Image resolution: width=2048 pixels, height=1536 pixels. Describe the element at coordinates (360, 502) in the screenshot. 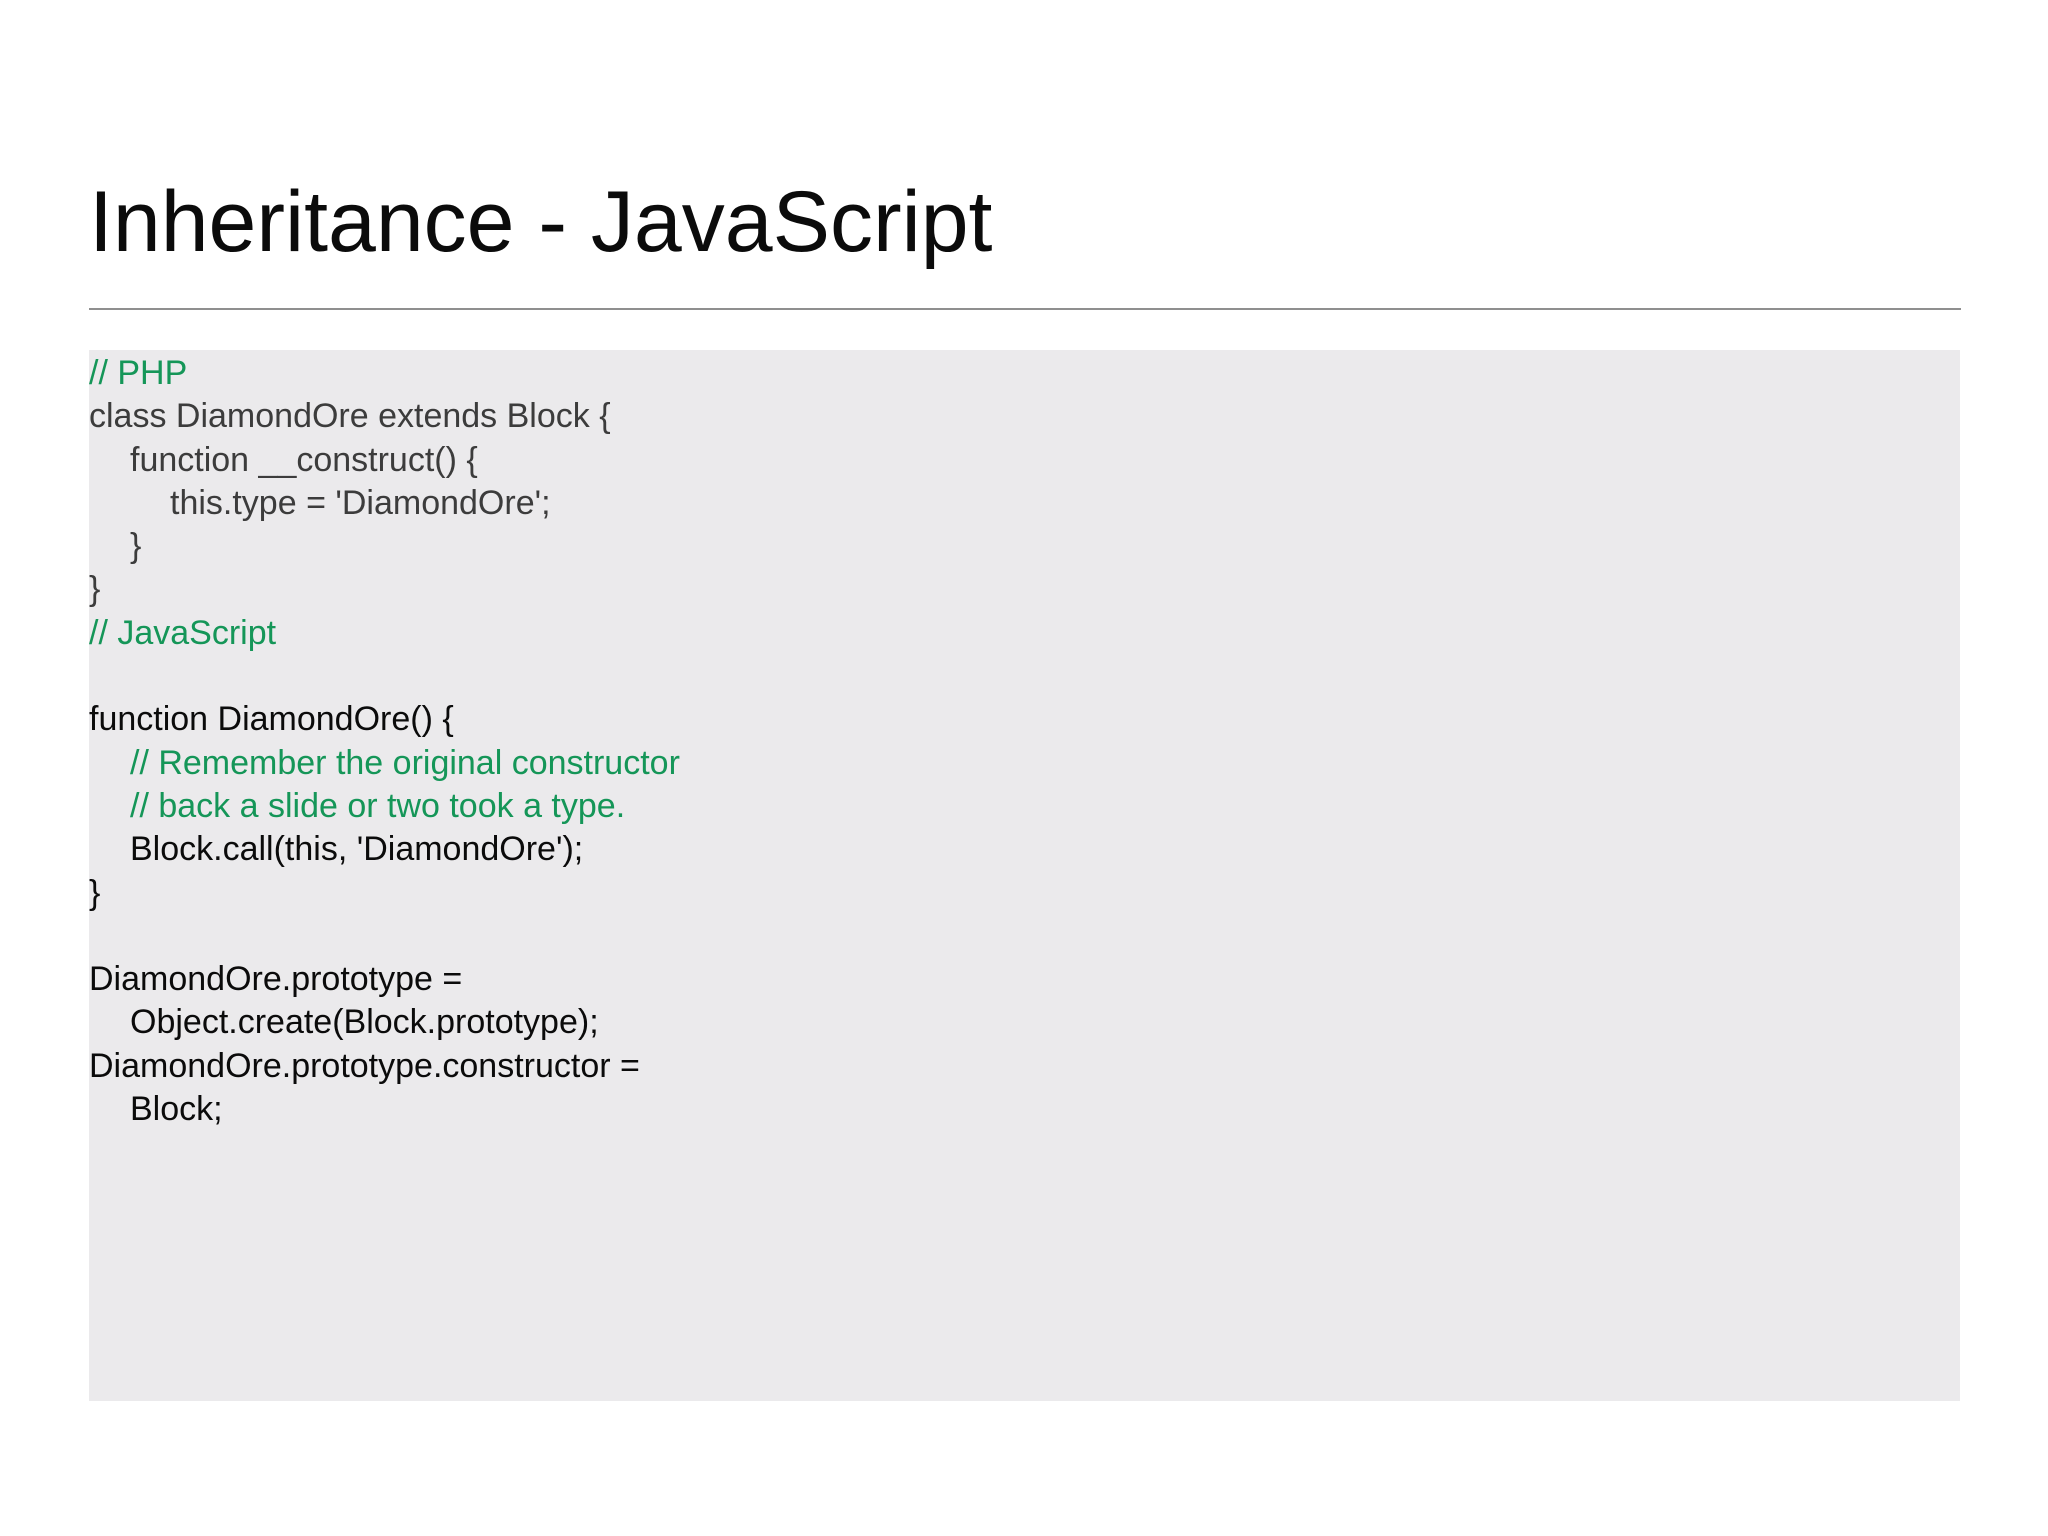

I see `code-line: this.type = 'DiamondOre';` at that location.